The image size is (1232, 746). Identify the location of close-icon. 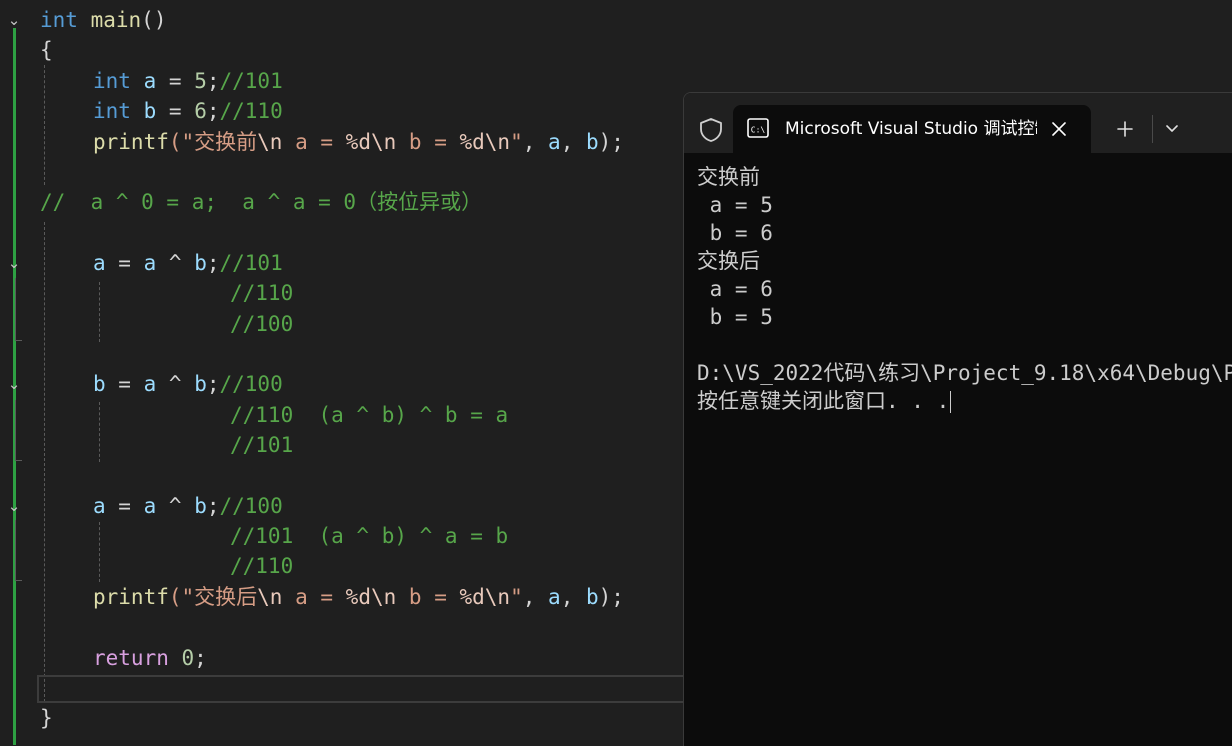
(1059, 129).